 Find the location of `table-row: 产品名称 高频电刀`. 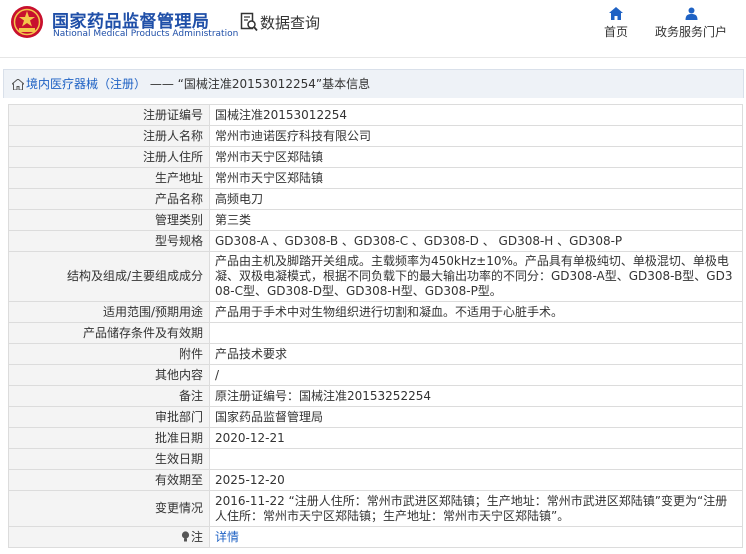

table-row: 产品名称 高频电刀 is located at coordinates (375, 199).